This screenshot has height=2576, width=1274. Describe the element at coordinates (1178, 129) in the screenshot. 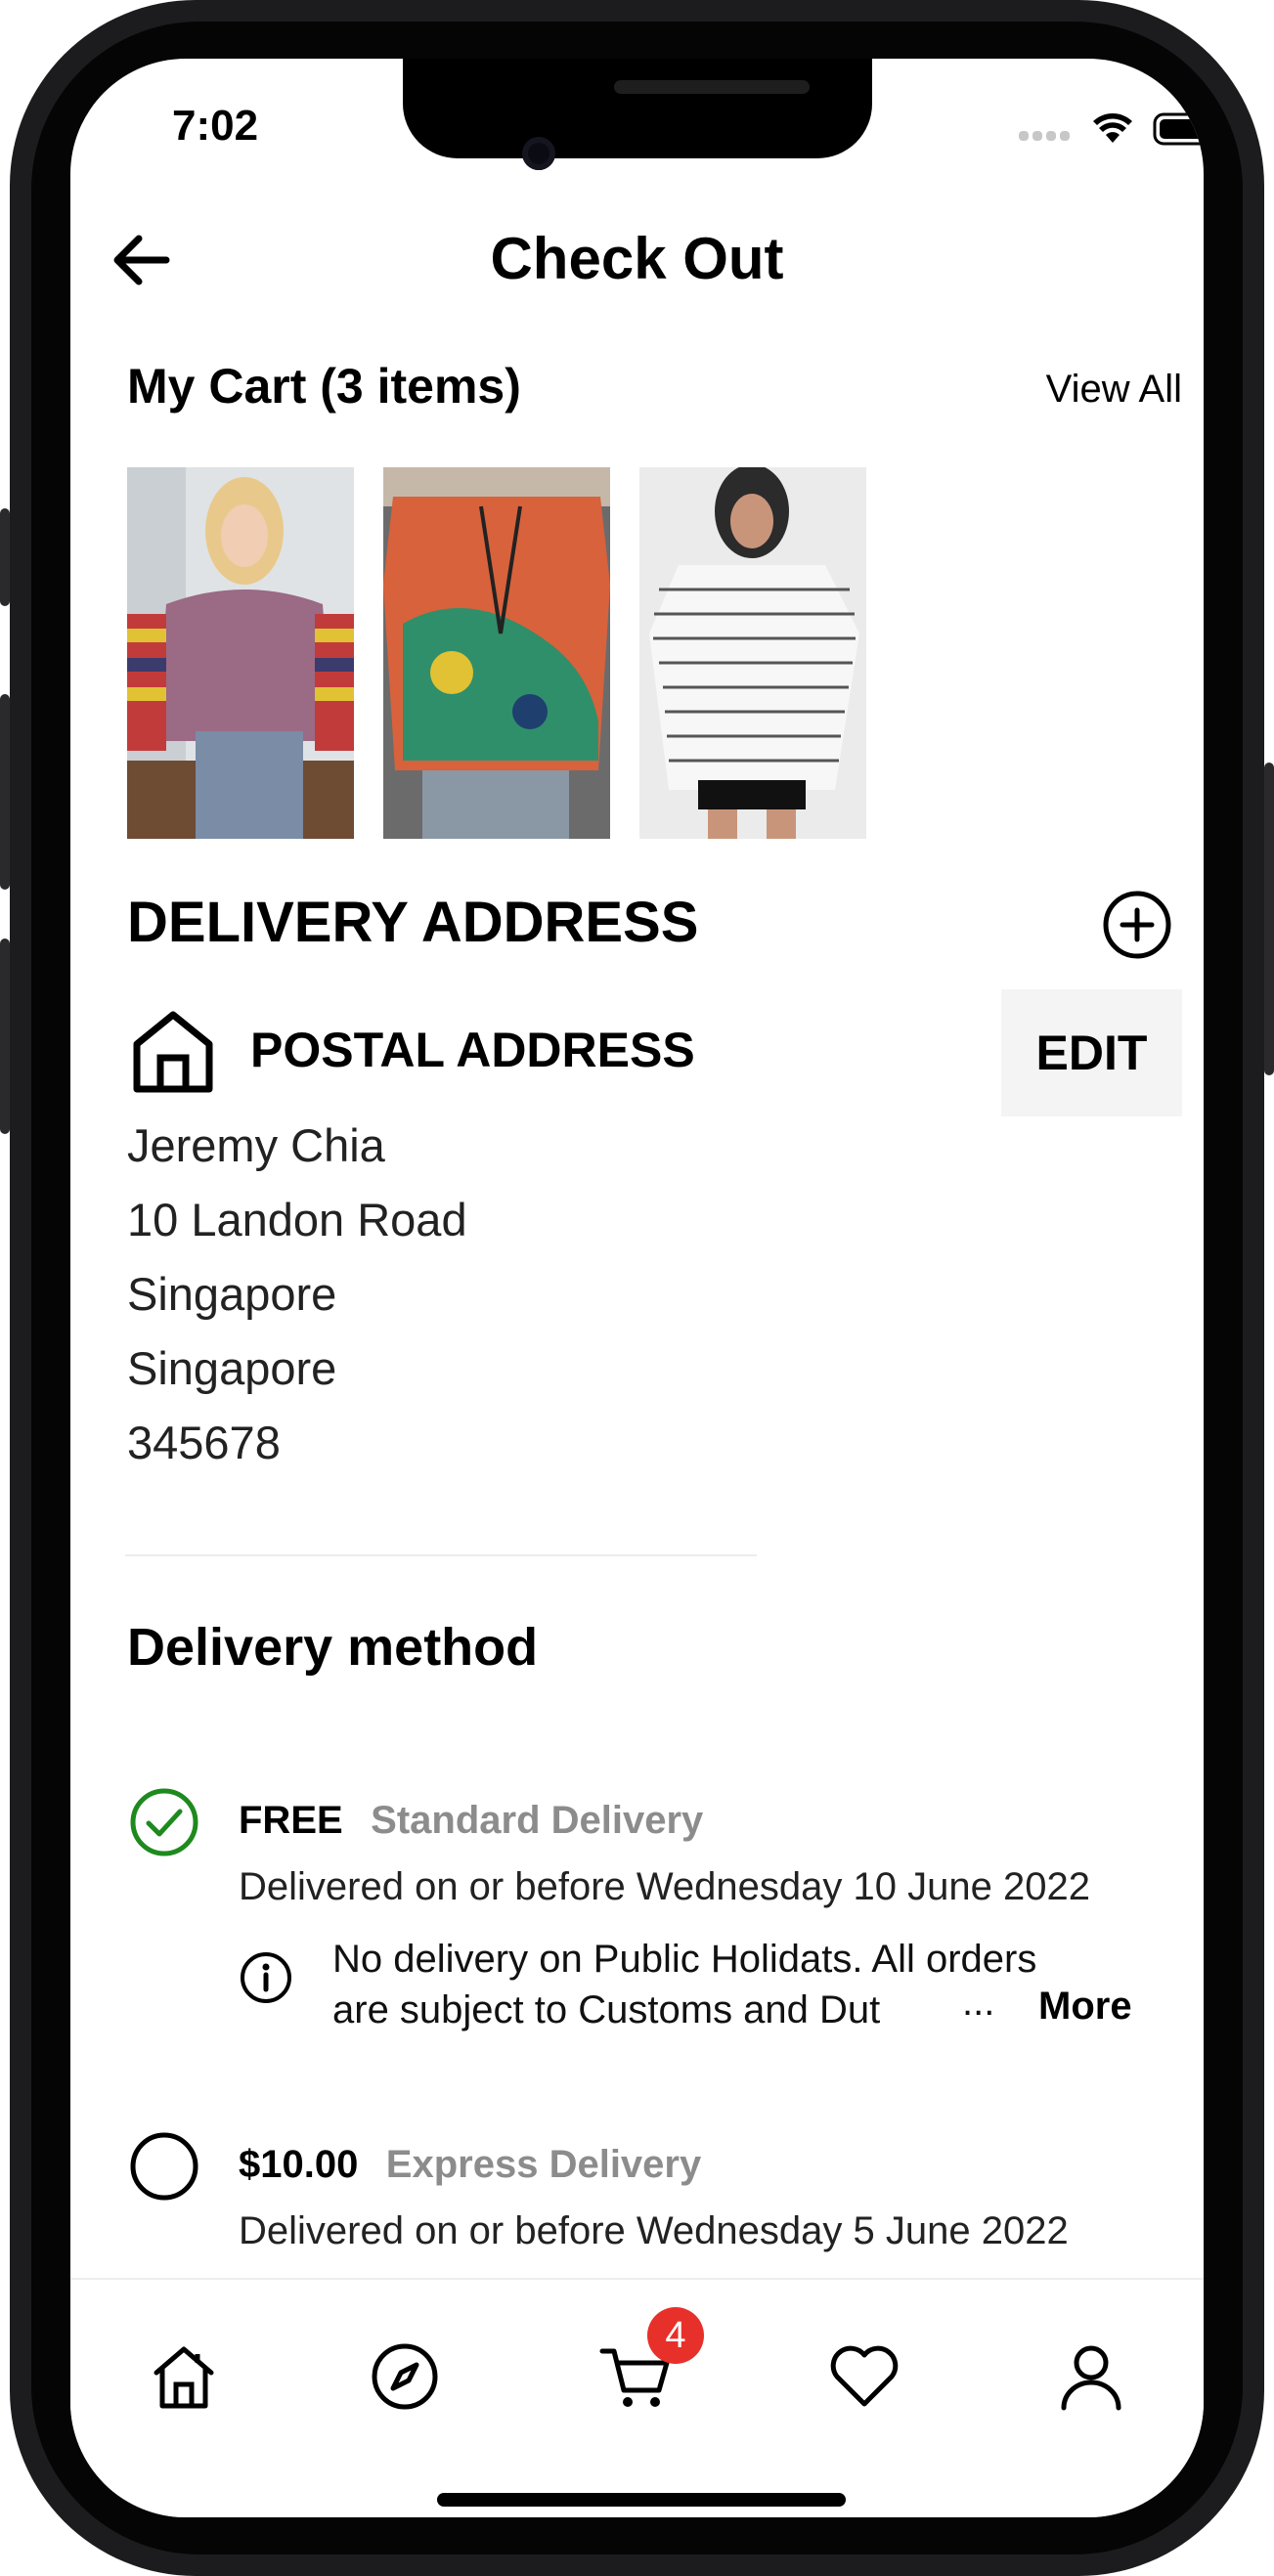

I see `battery-icon` at that location.